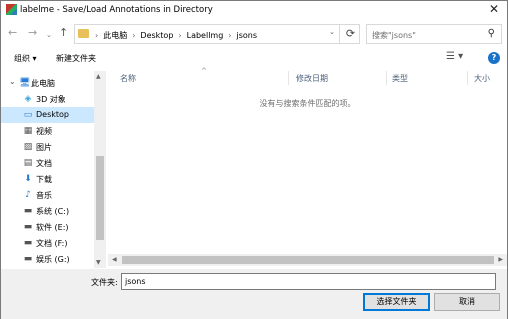 Image resolution: width=508 pixels, height=319 pixels. What do you see at coordinates (156, 35) in the screenshot?
I see `breadcrumb-desktop: Desktop` at bounding box center [156, 35].